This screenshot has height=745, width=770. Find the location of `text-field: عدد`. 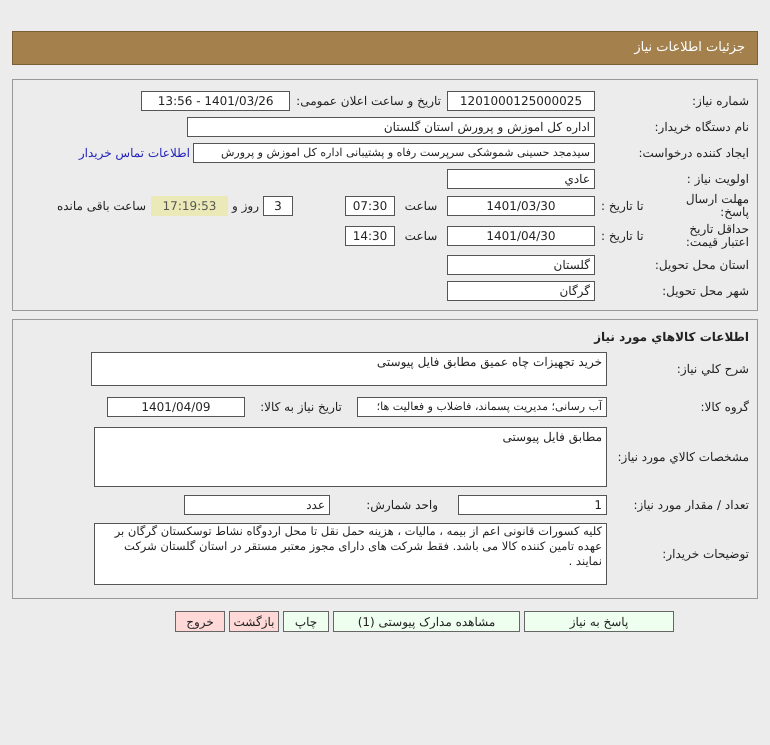

text-field: عدد is located at coordinates (257, 505).